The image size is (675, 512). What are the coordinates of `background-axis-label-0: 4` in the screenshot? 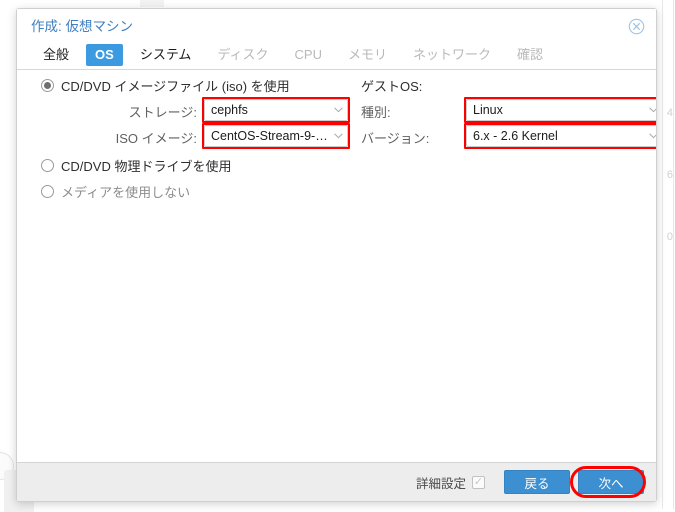 It's located at (670, 113).